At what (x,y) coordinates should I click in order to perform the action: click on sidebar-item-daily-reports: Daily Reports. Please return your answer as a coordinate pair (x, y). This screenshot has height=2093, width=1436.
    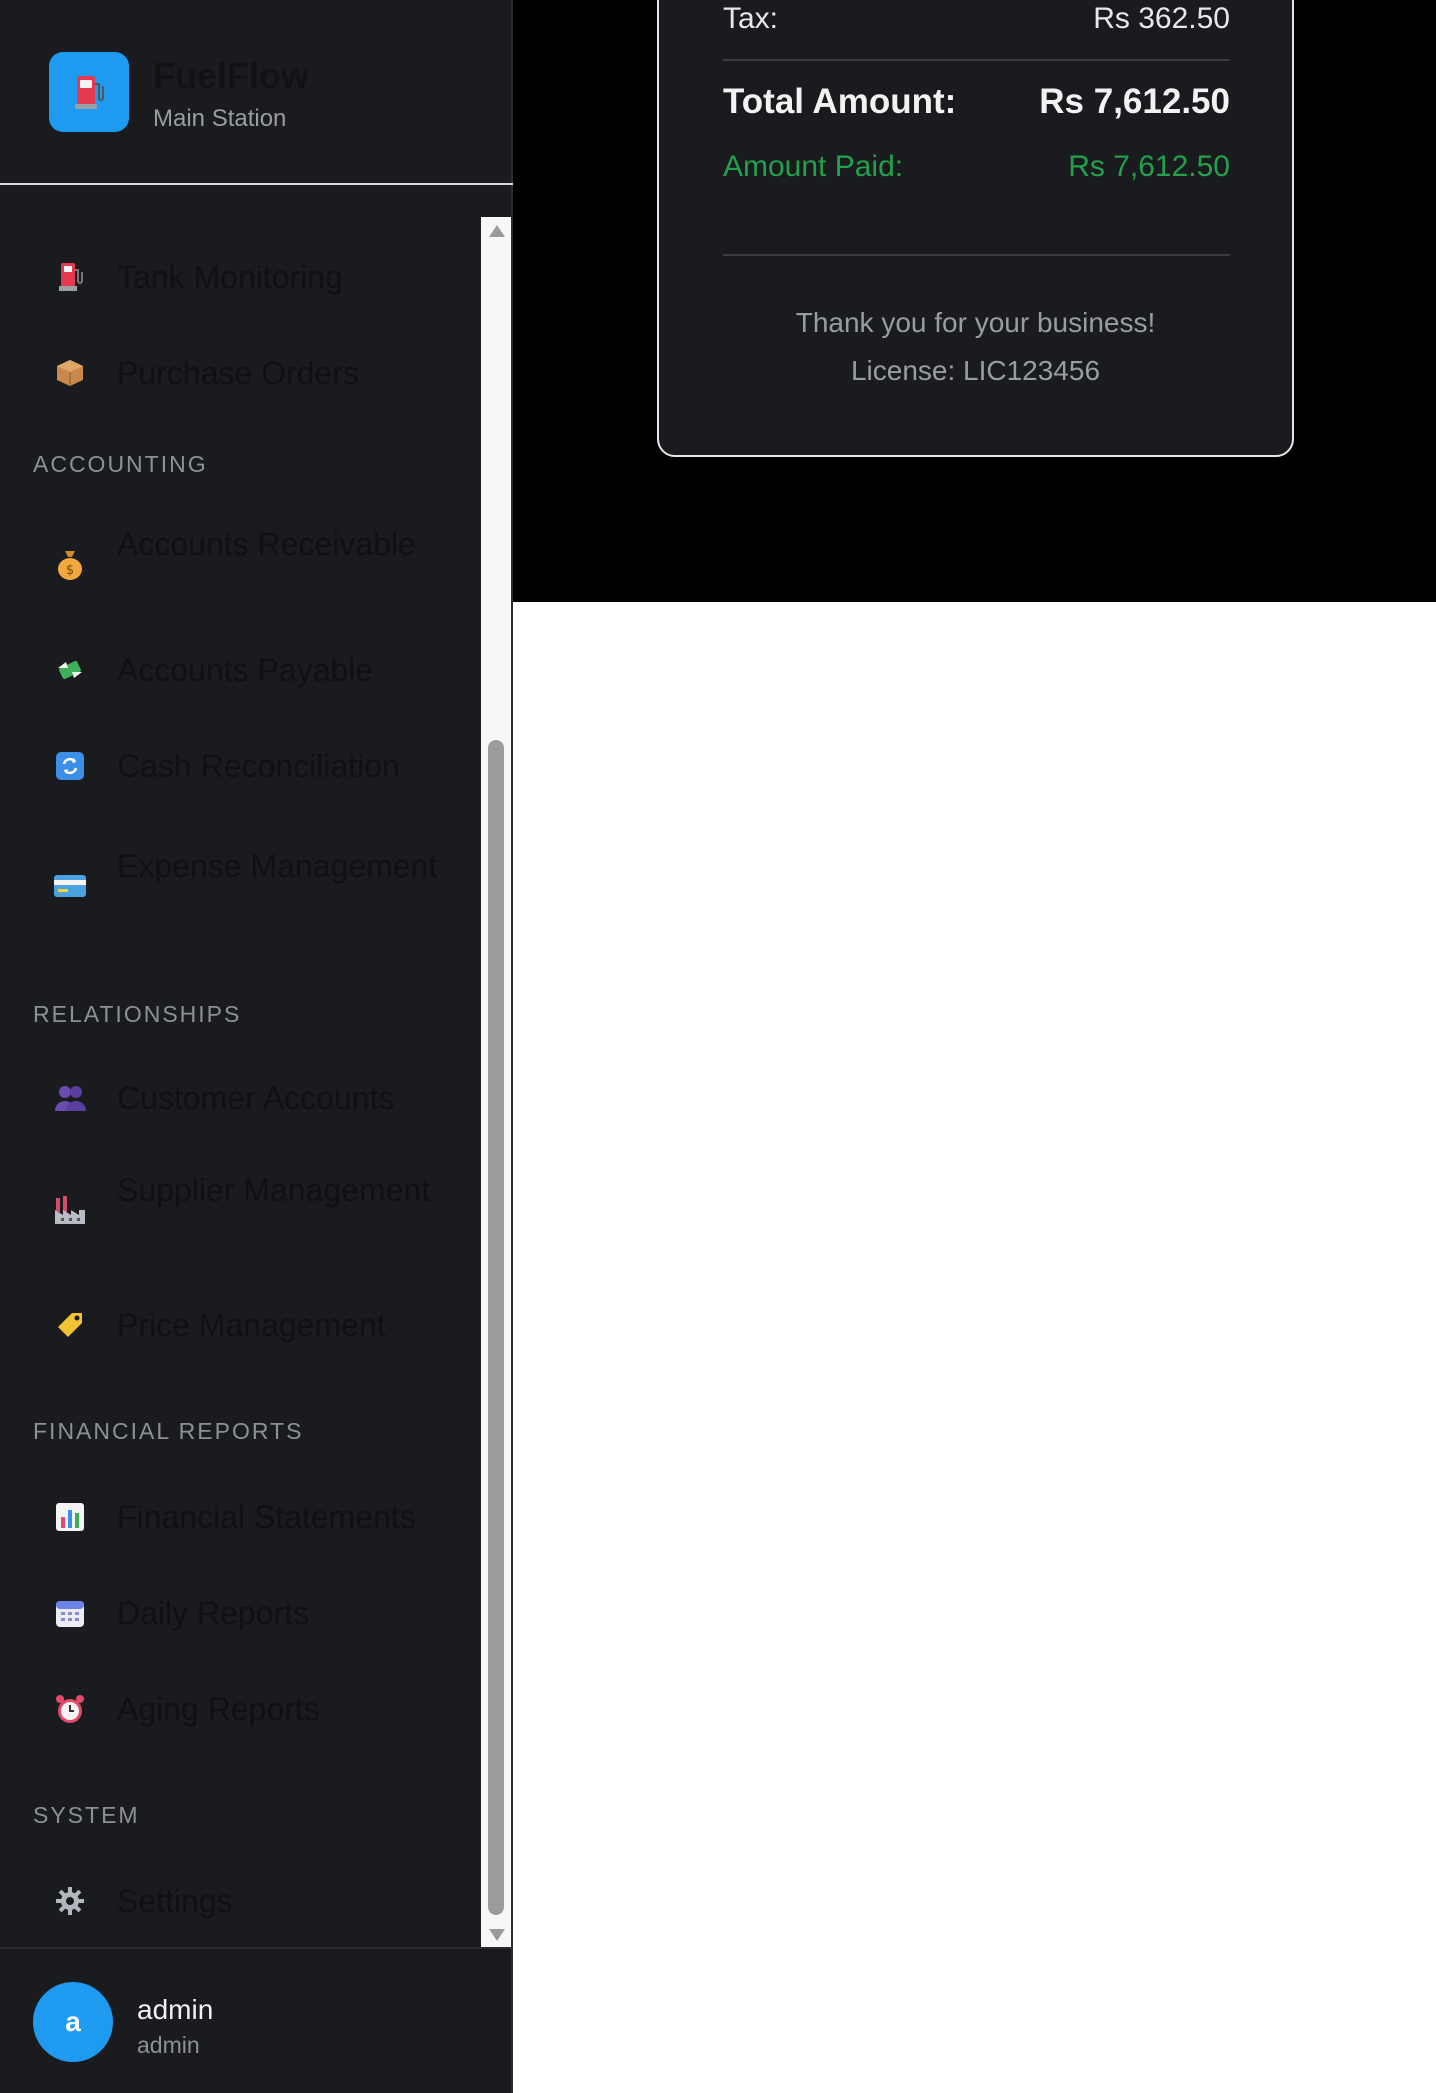
    Looking at the image, I should click on (240, 1613).